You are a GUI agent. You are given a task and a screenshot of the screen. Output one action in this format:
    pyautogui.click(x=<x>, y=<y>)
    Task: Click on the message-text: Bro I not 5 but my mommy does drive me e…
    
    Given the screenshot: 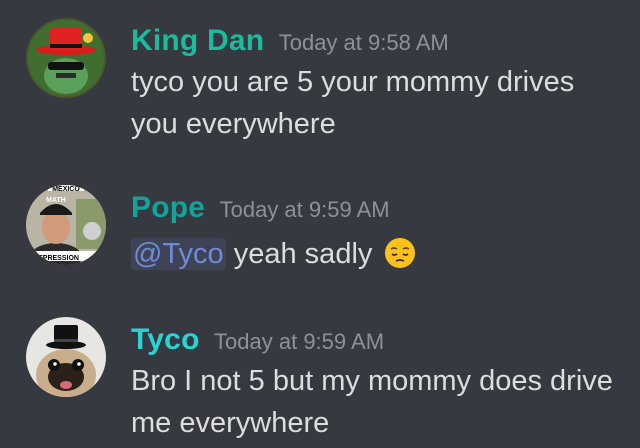 What is the action you would take?
    pyautogui.click(x=372, y=402)
    